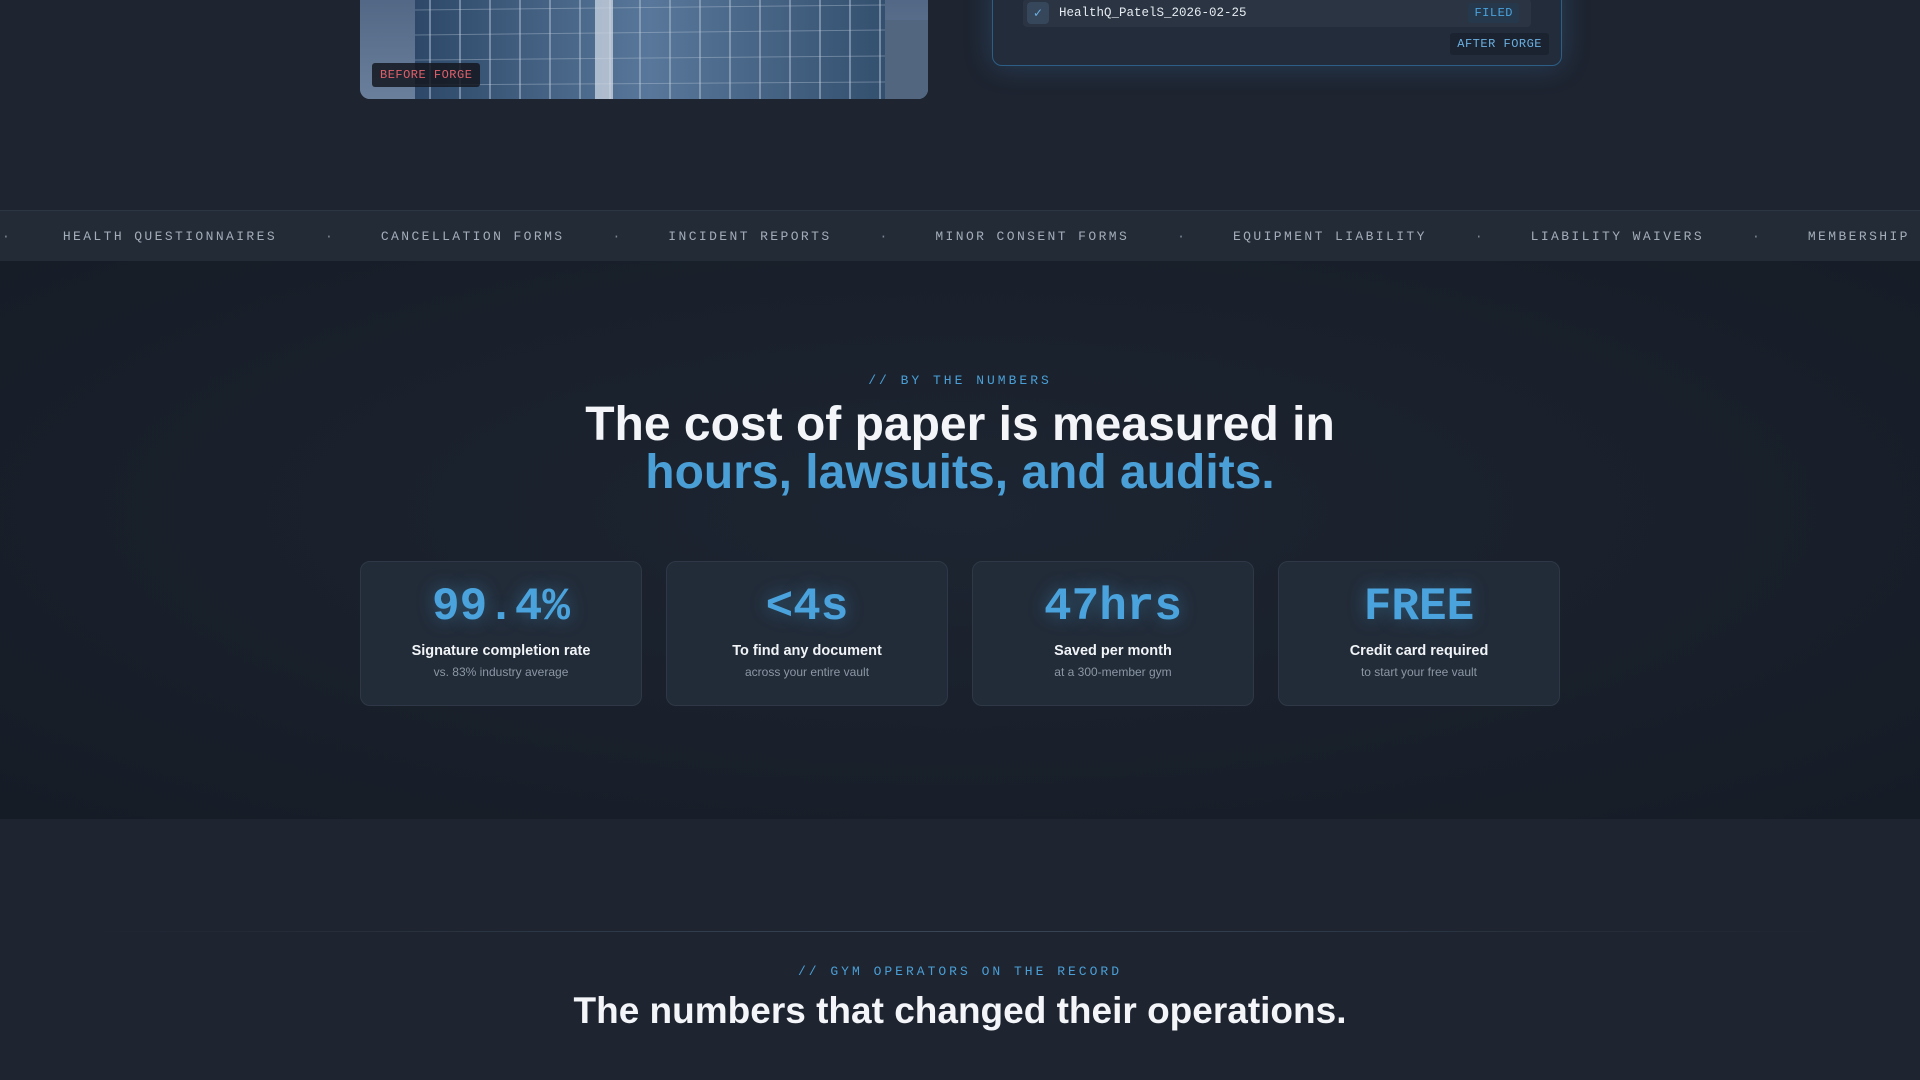 This screenshot has width=1920, height=1080. I want to click on ticker-item: EQUIPMENT LIABILITY, so click(1329, 236).